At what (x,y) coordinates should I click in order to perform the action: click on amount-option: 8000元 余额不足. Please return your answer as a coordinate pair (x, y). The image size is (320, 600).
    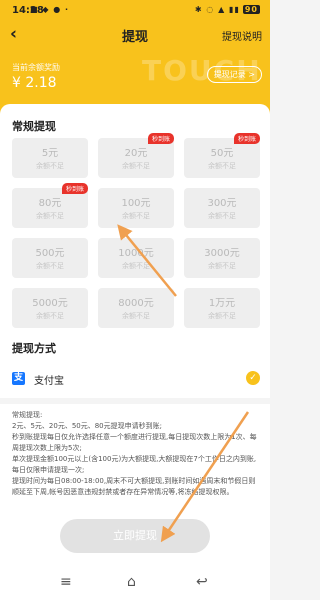
    Looking at the image, I should click on (136, 308).